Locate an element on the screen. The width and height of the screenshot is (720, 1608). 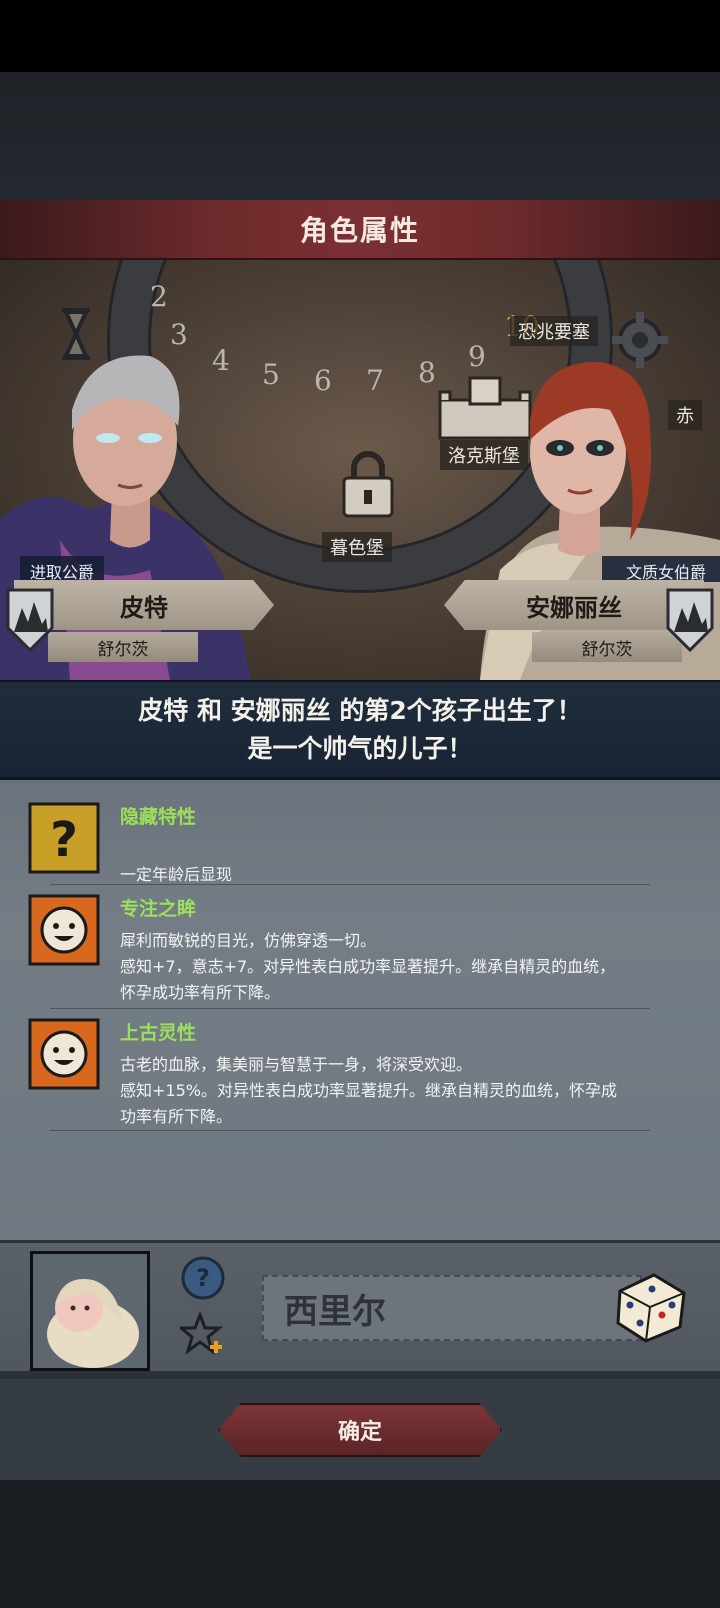
trait-hidden: ? 隐藏特性 一定年龄后显现 is located at coordinates (358, 852).